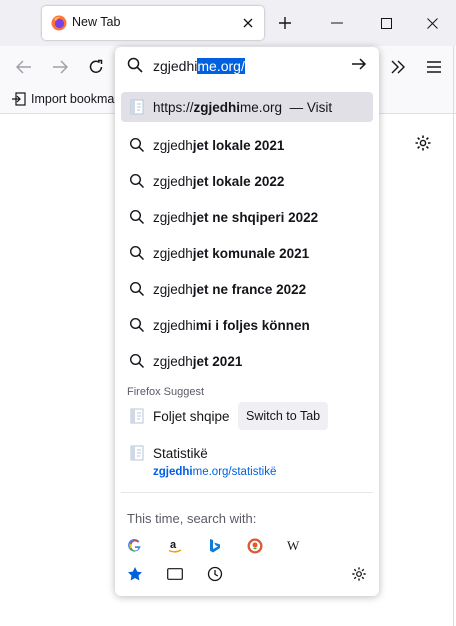 Image resolution: width=456 pixels, height=626 pixels. What do you see at coordinates (432, 23) in the screenshot?
I see `close-window-icon` at bounding box center [432, 23].